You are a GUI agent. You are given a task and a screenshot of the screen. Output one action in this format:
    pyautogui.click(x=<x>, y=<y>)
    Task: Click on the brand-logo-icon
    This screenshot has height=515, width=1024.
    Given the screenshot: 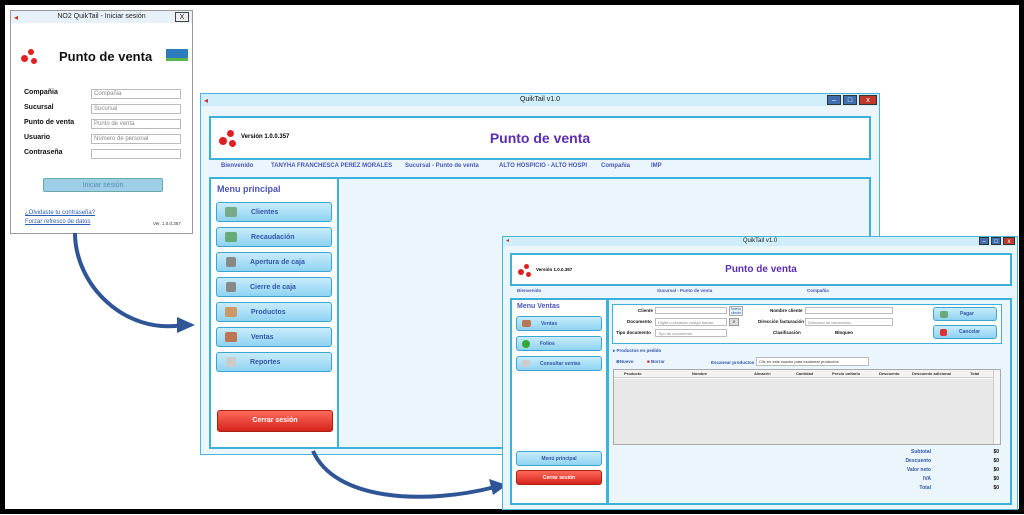 What is the action you would take?
    pyautogui.click(x=177, y=55)
    